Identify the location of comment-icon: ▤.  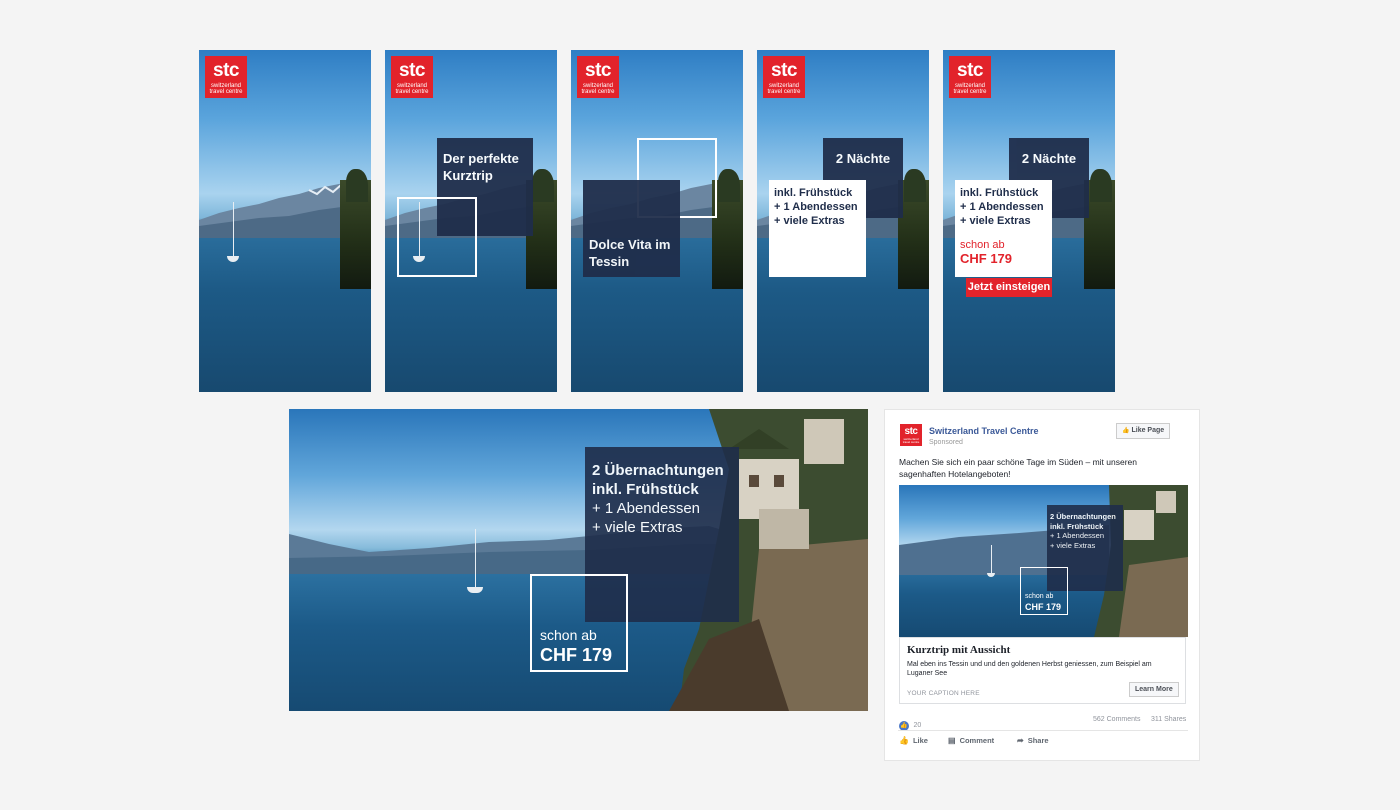
(952, 740).